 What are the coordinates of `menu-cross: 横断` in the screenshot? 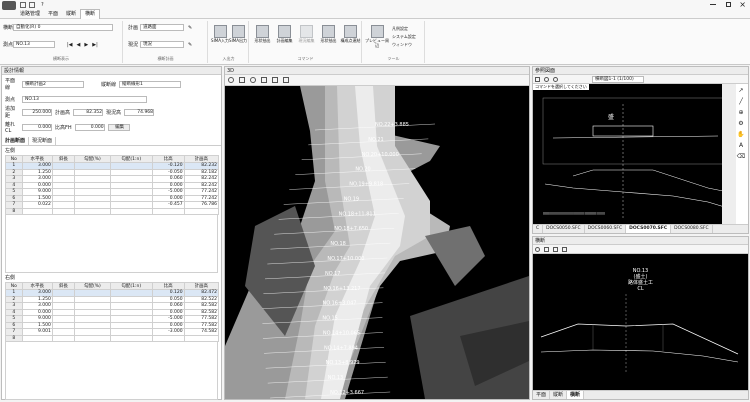 It's located at (90, 14).